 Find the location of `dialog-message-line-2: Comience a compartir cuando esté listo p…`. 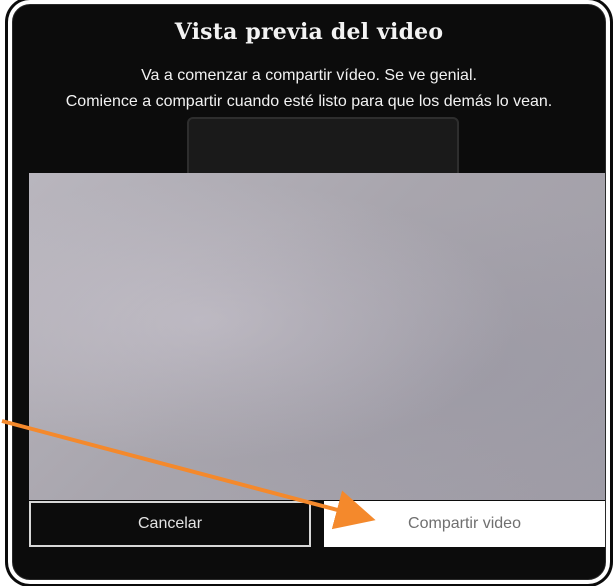

dialog-message-line-2: Comience a compartir cuando esté listo p… is located at coordinates (309, 101).